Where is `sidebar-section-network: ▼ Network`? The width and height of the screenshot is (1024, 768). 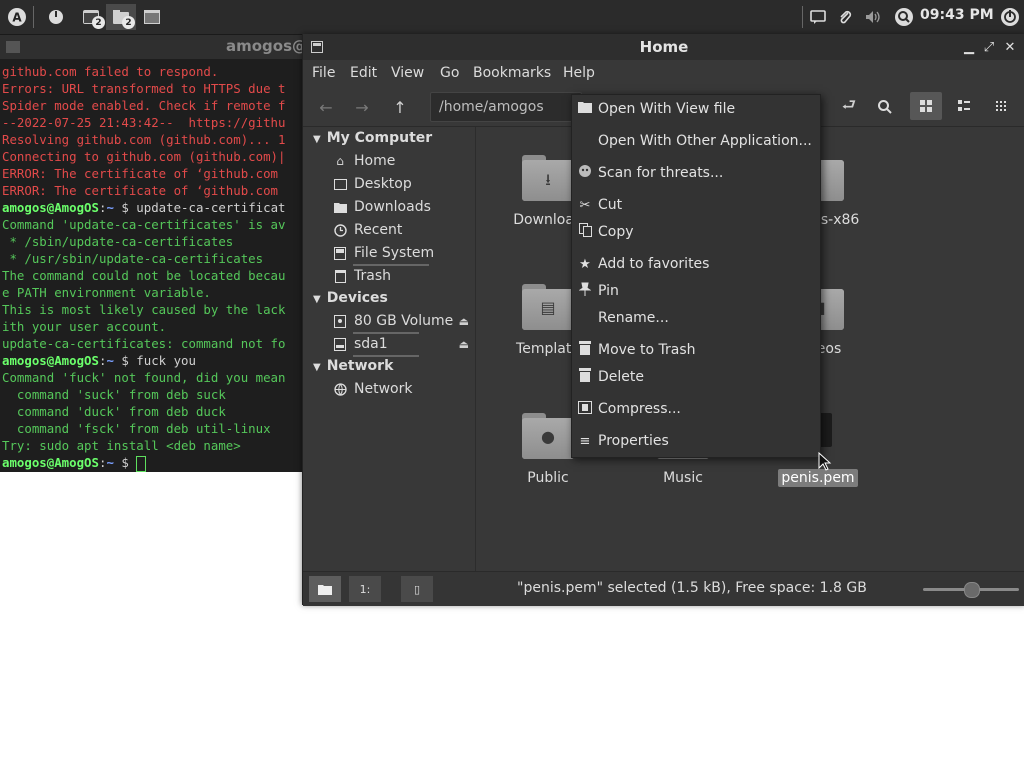 sidebar-section-network: ▼ Network is located at coordinates (353, 366).